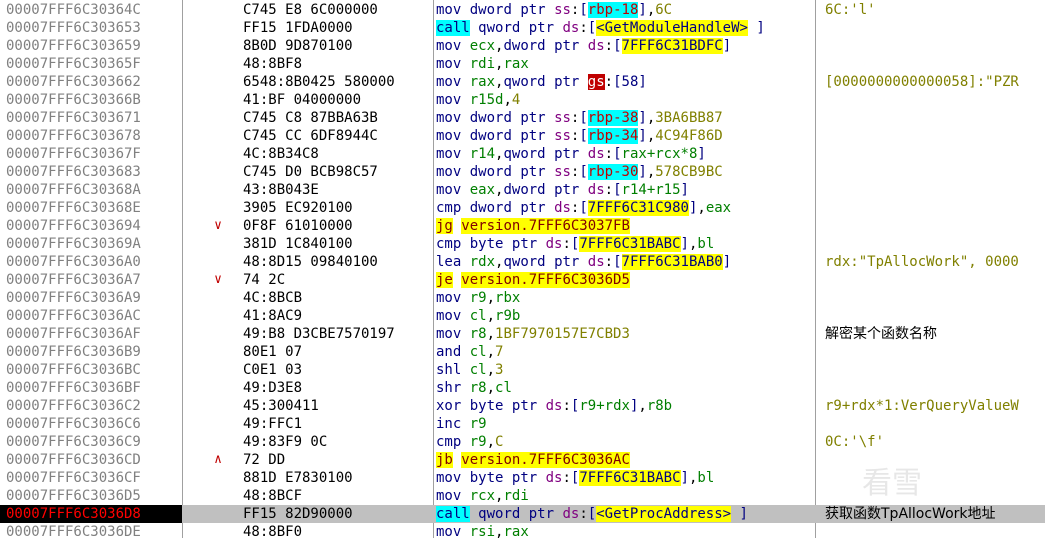 This screenshot has height=538, width=1045. I want to click on instruction-token: byte, so click(486, 478).